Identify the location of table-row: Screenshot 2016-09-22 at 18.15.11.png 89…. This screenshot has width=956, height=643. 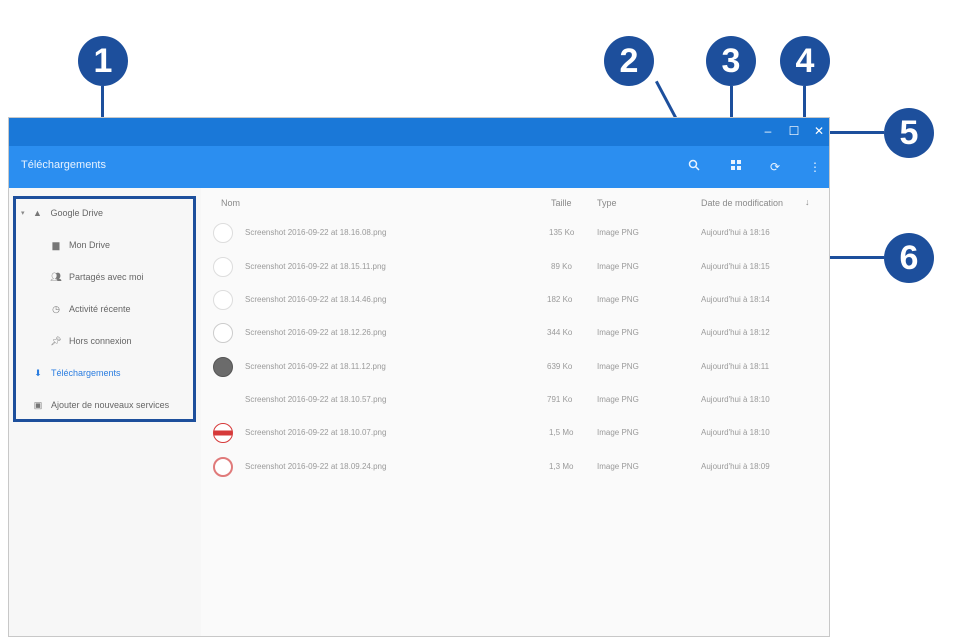
(515, 268).